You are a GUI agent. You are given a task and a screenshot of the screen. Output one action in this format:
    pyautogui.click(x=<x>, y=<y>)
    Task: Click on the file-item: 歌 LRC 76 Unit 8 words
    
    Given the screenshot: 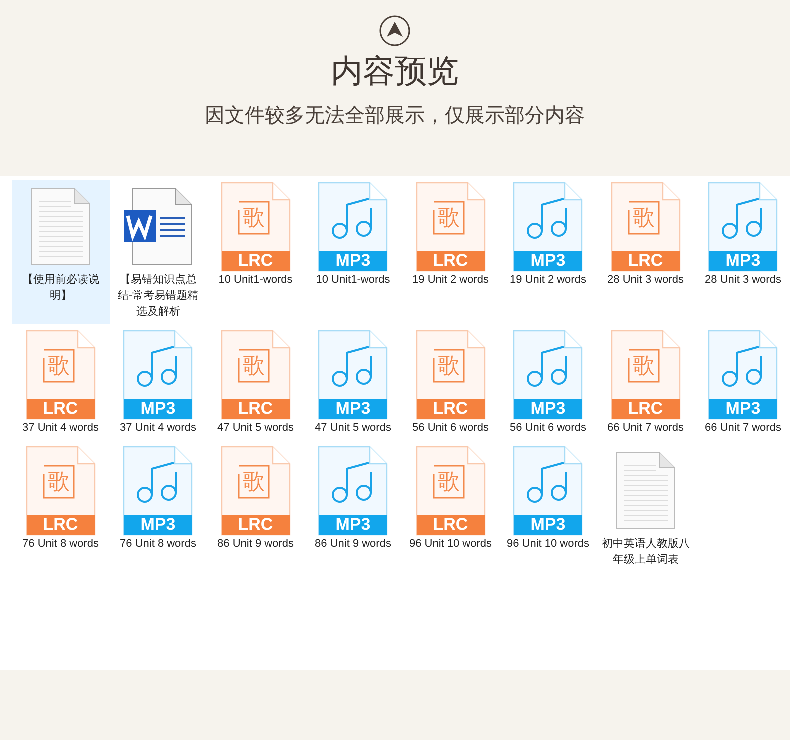 What is the action you would take?
    pyautogui.click(x=61, y=508)
    